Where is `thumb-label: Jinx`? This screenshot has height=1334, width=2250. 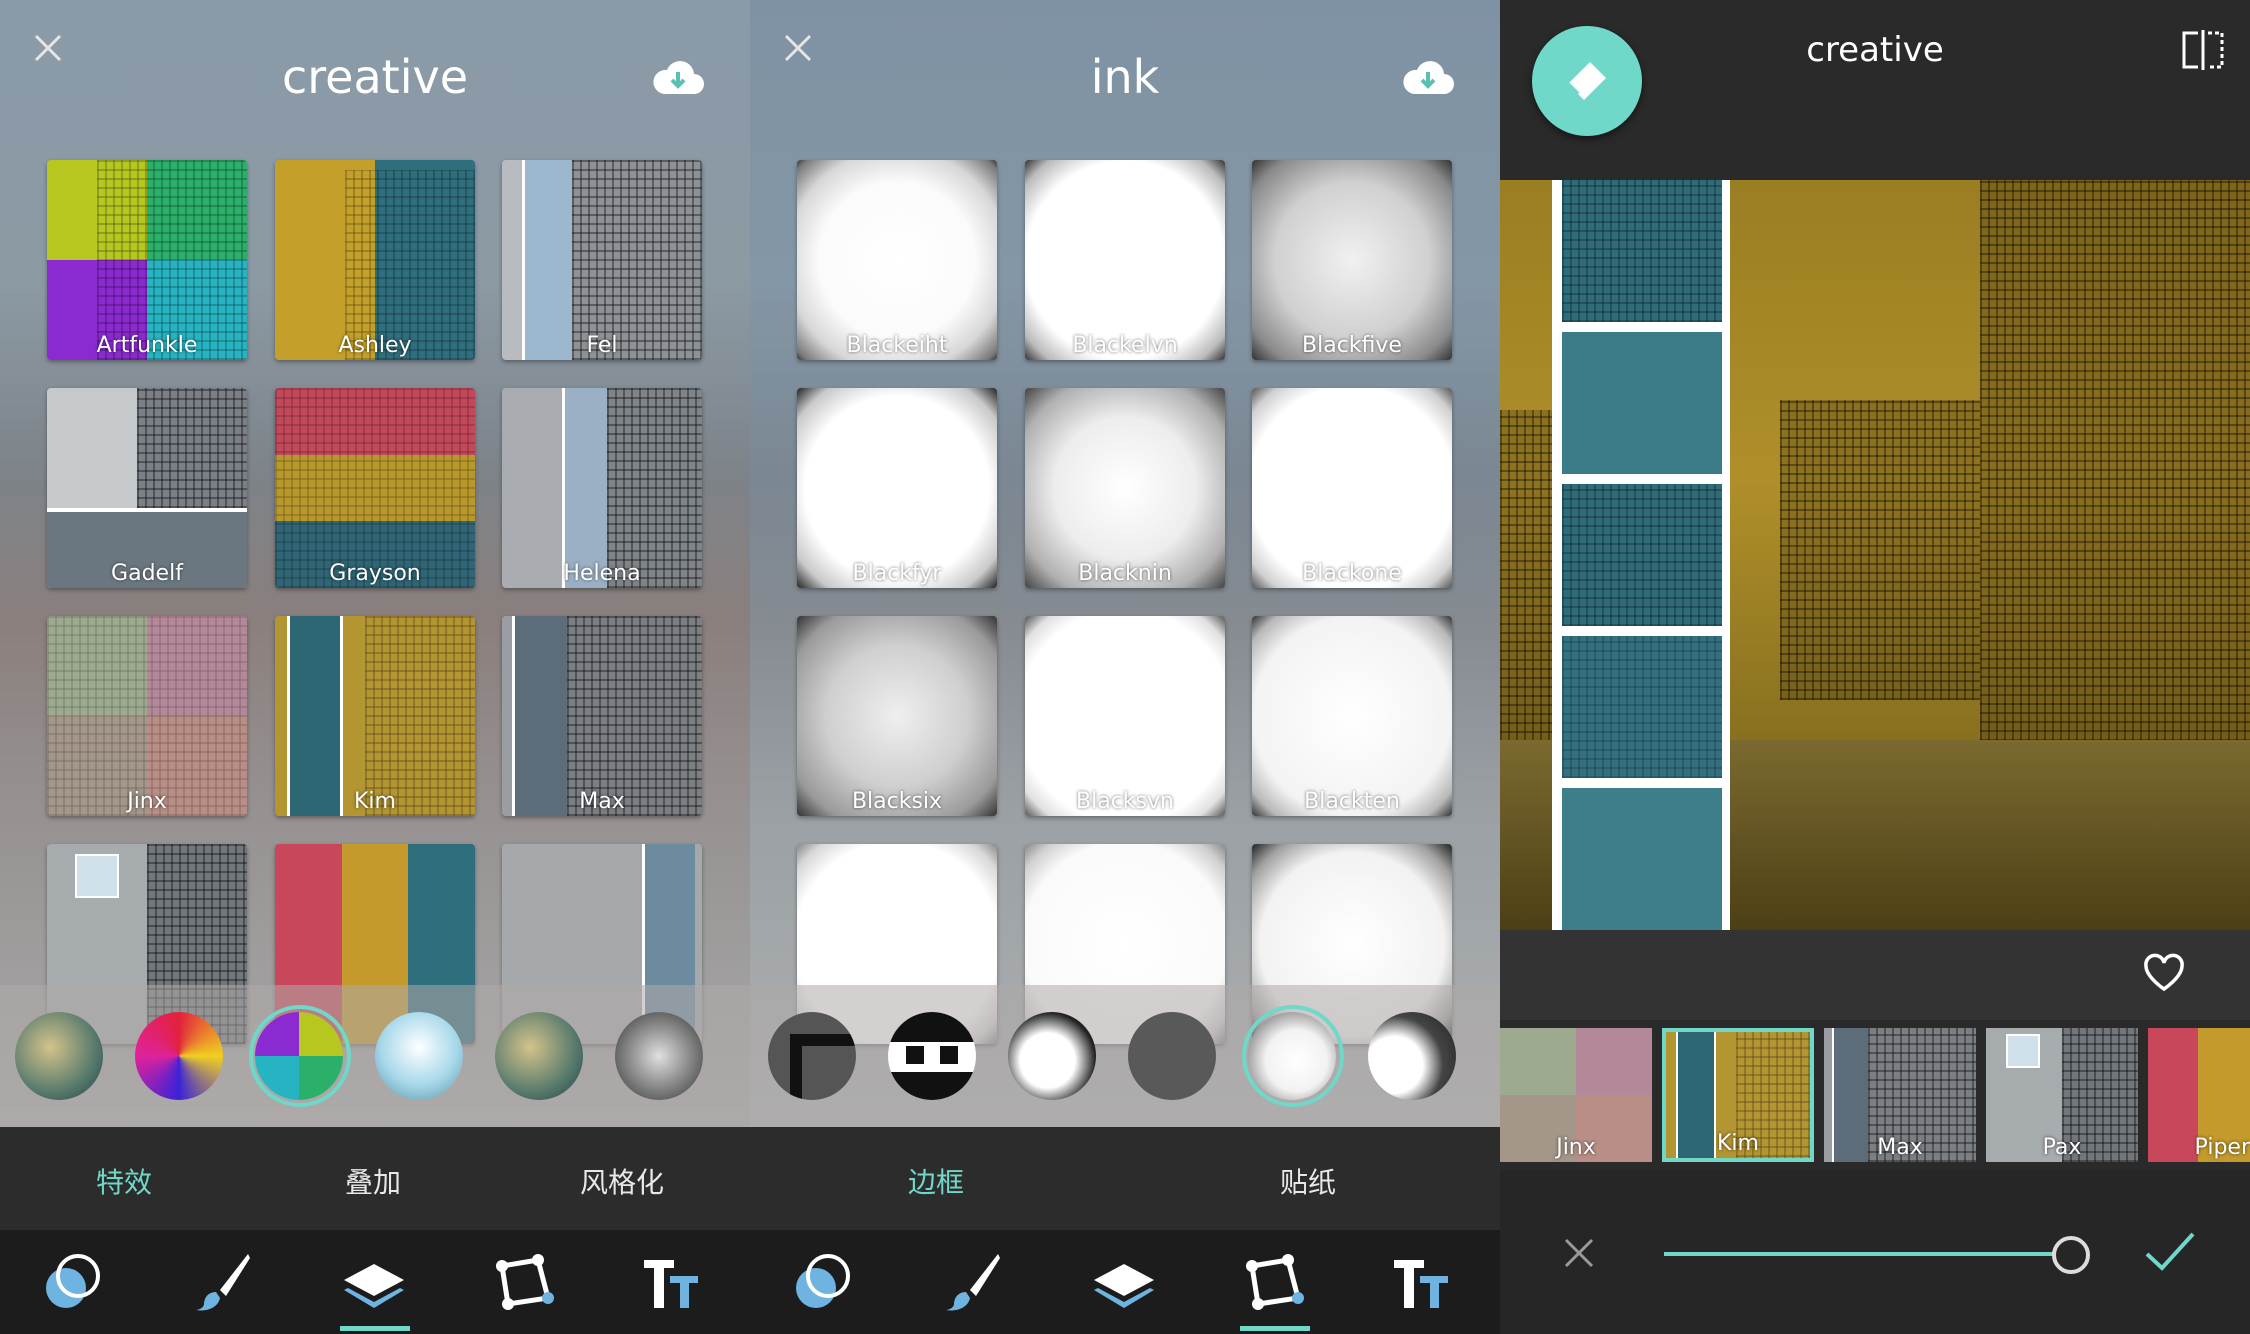
thumb-label: Jinx is located at coordinates (1576, 1147).